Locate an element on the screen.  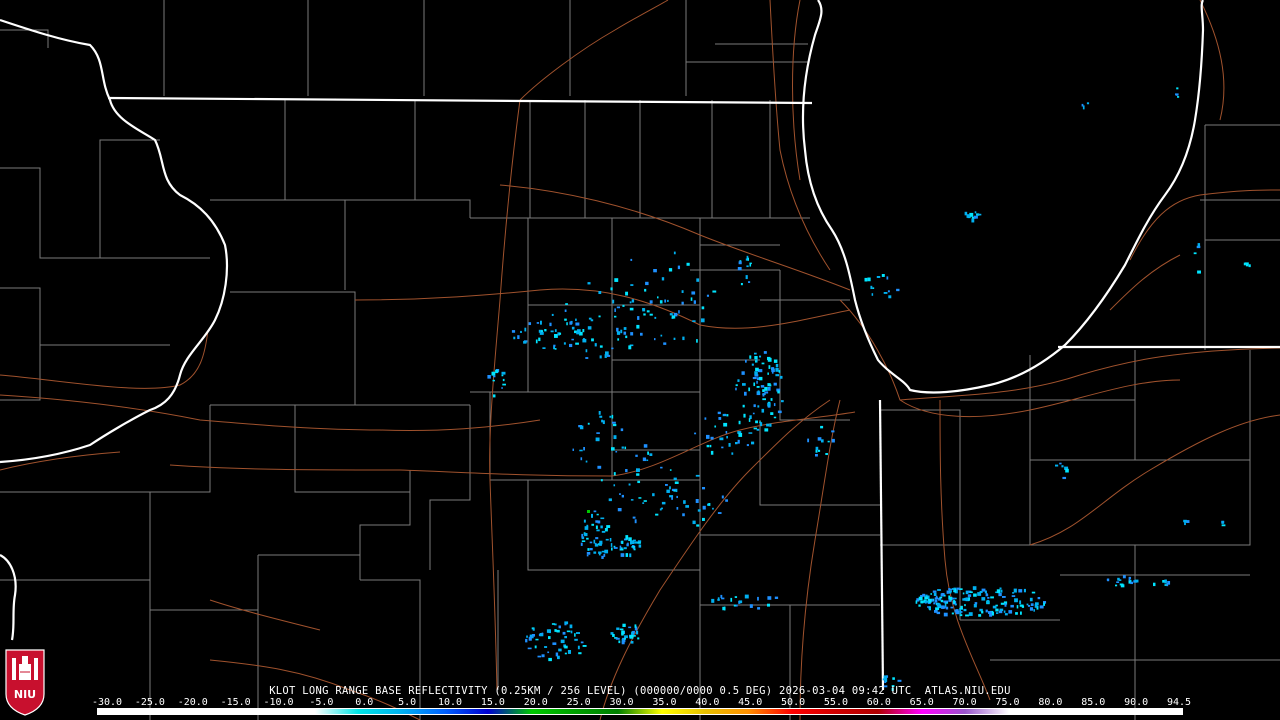
colorbar-tick-label: 94.5 is located at coordinates (1179, 702).